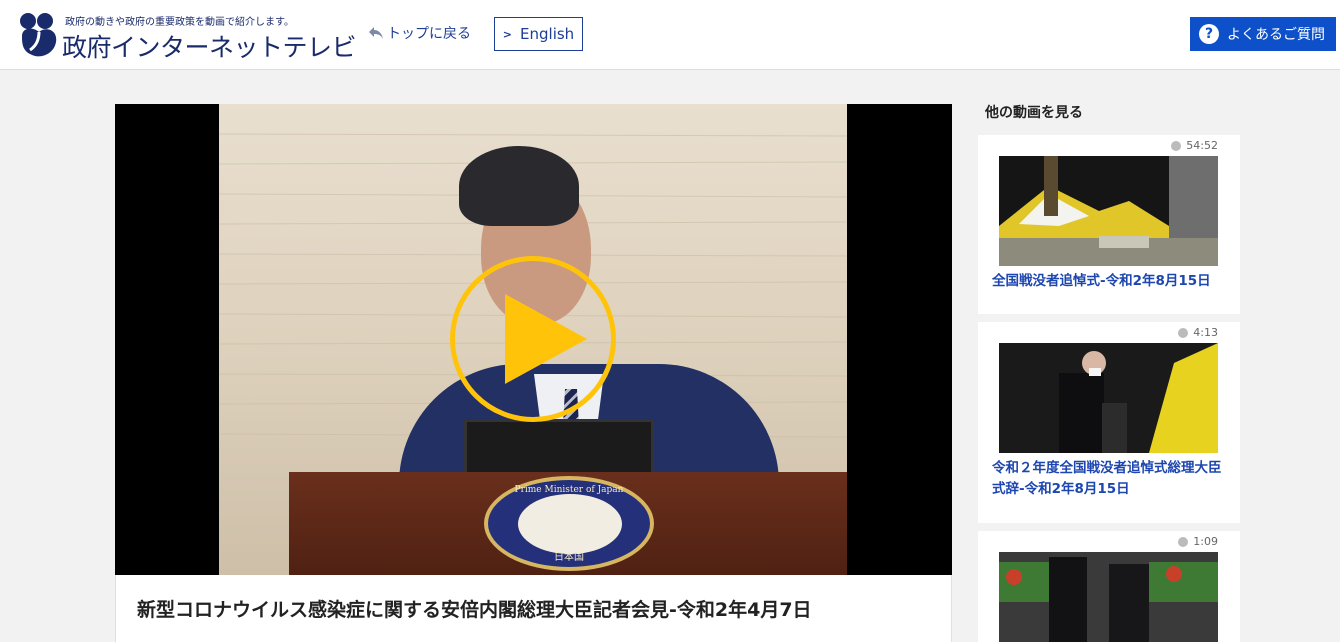  What do you see at coordinates (179, 22) in the screenshot?
I see `site-tagline: 政府の動きや政府の重要政策を動画で紹介します。` at bounding box center [179, 22].